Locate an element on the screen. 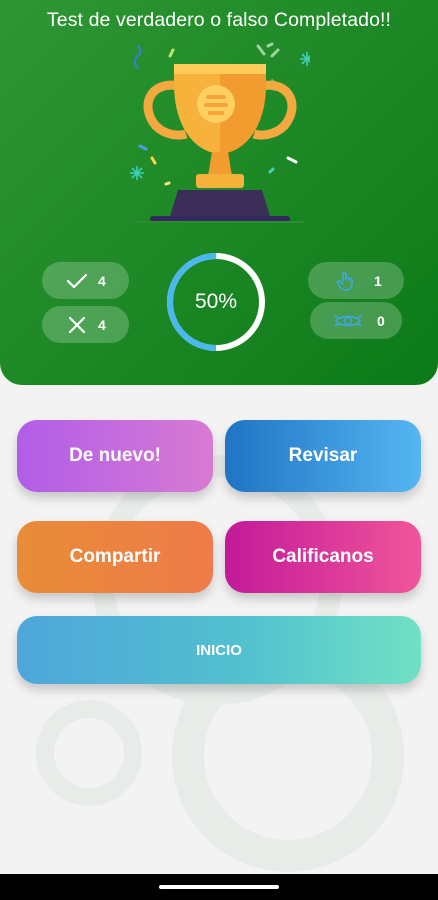 Image resolution: width=438 pixels, height=900 pixels. home-gesture-handle is located at coordinates (219, 887).